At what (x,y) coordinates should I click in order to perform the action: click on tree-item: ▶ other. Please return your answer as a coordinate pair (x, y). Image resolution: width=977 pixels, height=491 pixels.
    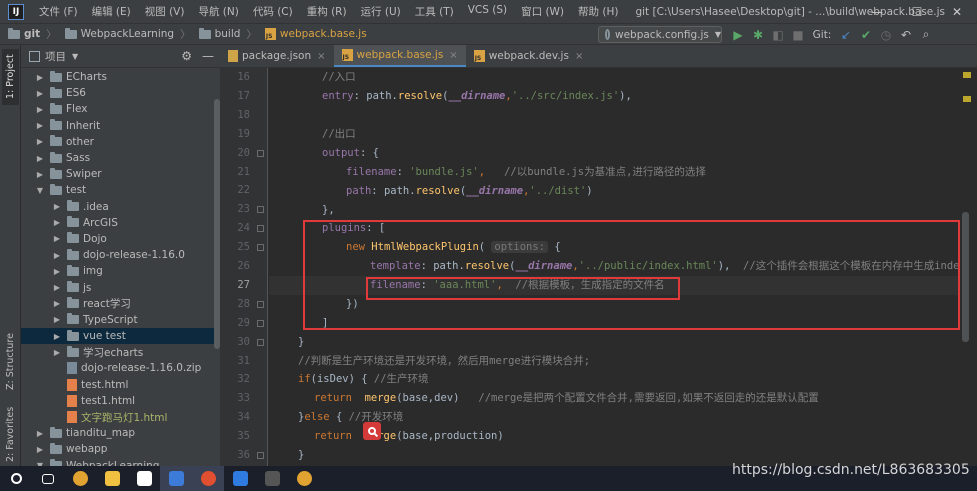
    Looking at the image, I should click on (120, 142).